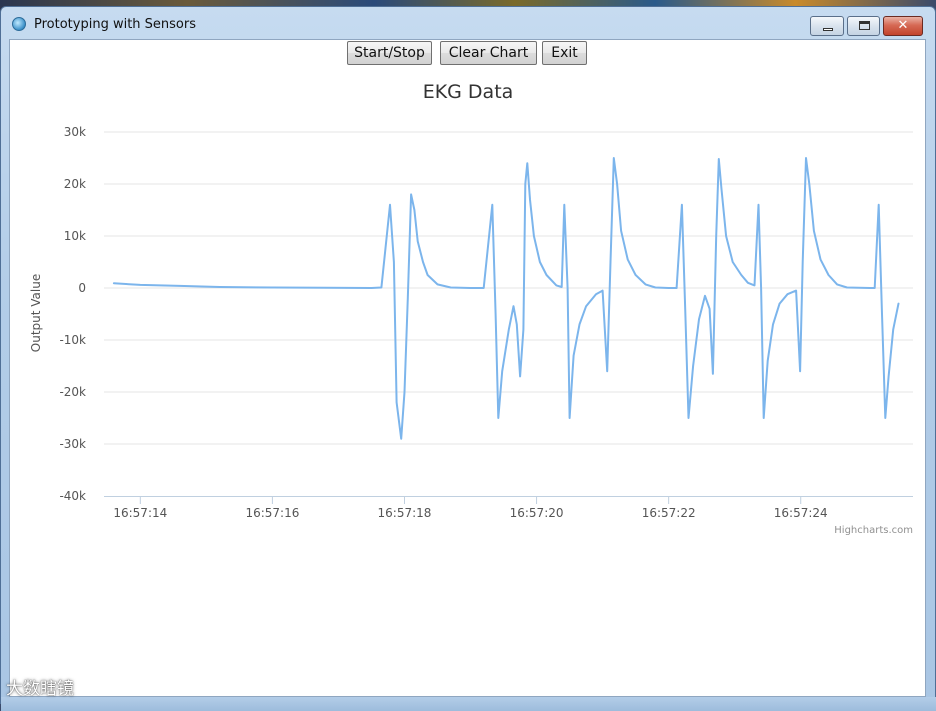  What do you see at coordinates (468, 92) in the screenshot?
I see `chart-title: EKG Data` at bounding box center [468, 92].